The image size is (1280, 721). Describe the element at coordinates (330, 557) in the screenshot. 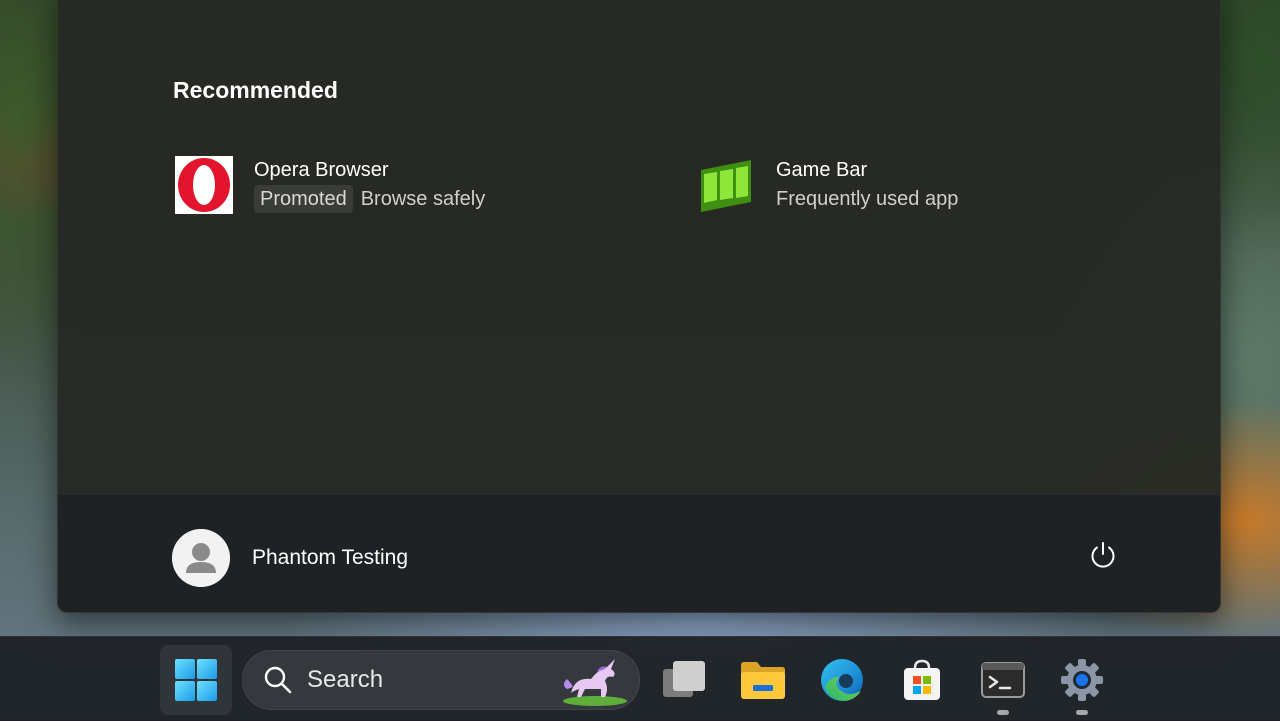

I see `user-name: Phantom Testing` at that location.